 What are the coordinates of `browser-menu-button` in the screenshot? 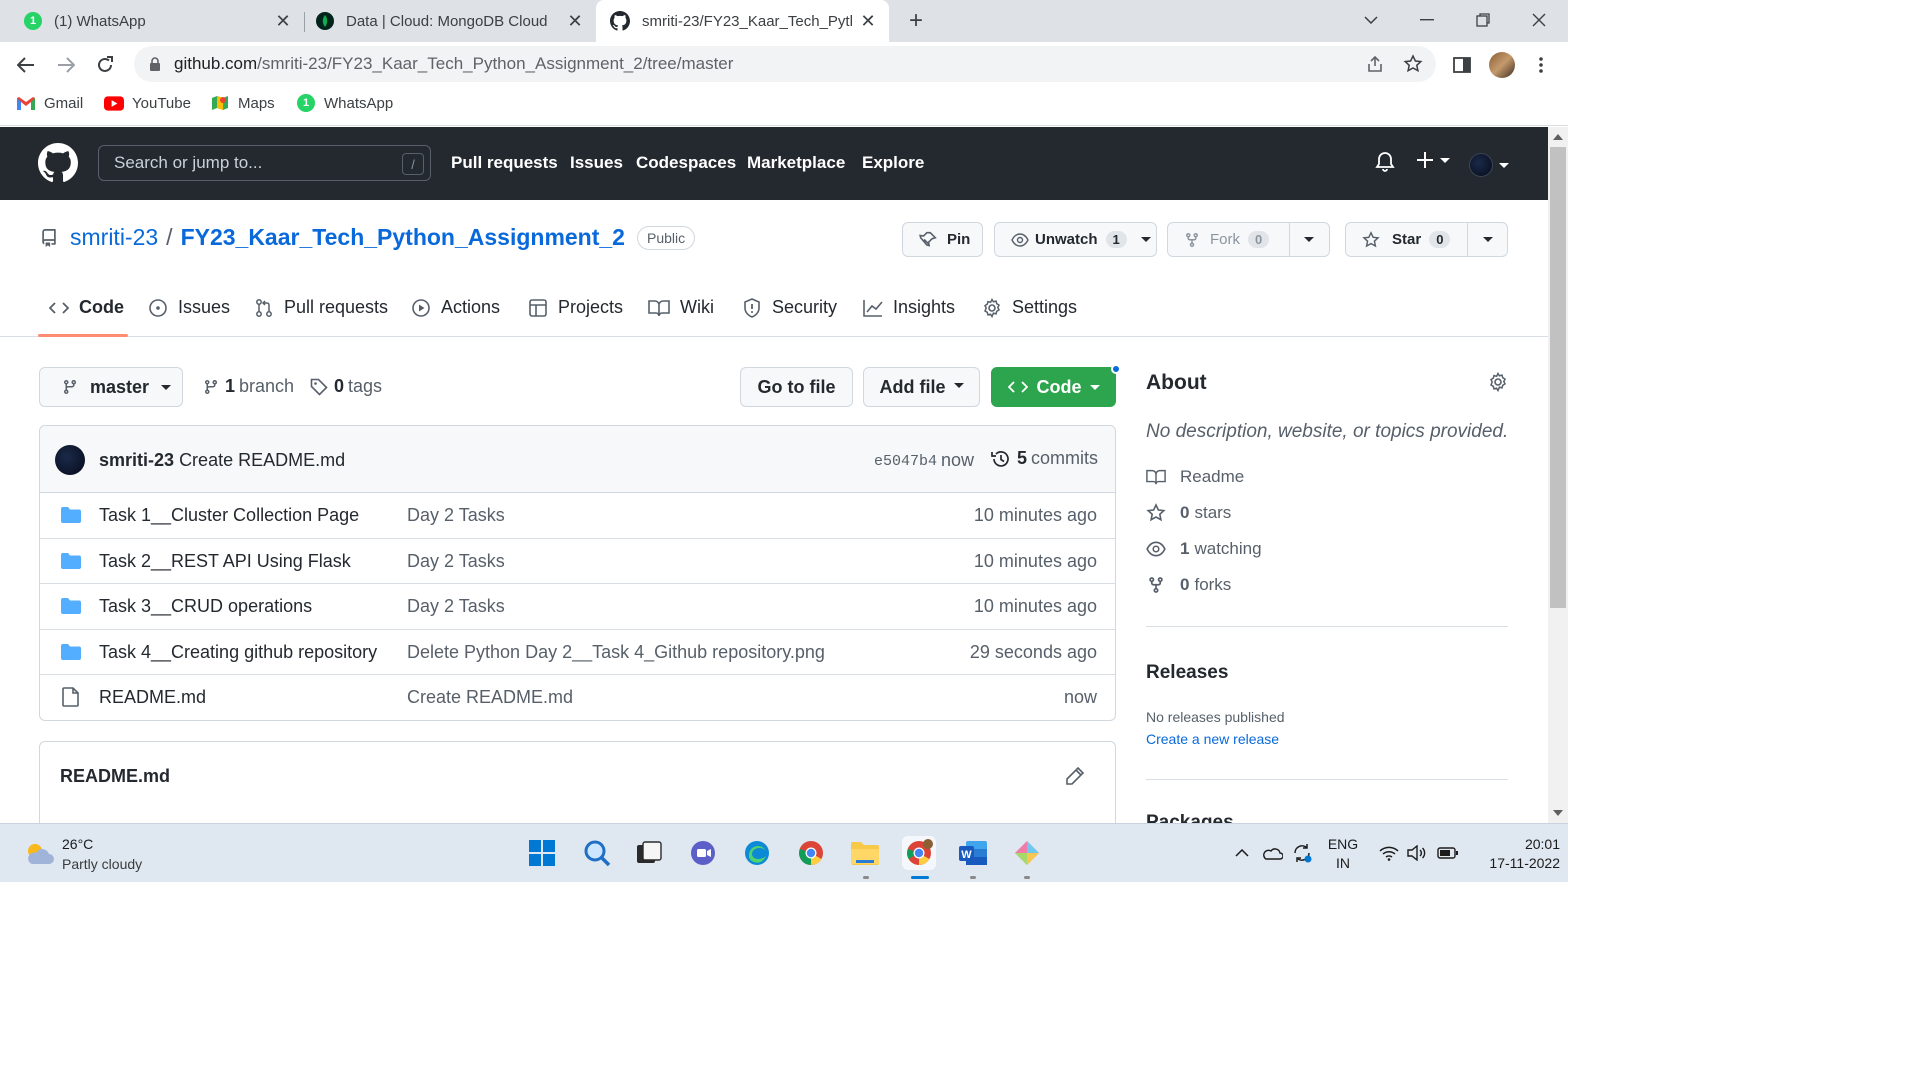 It's located at (1541, 65).